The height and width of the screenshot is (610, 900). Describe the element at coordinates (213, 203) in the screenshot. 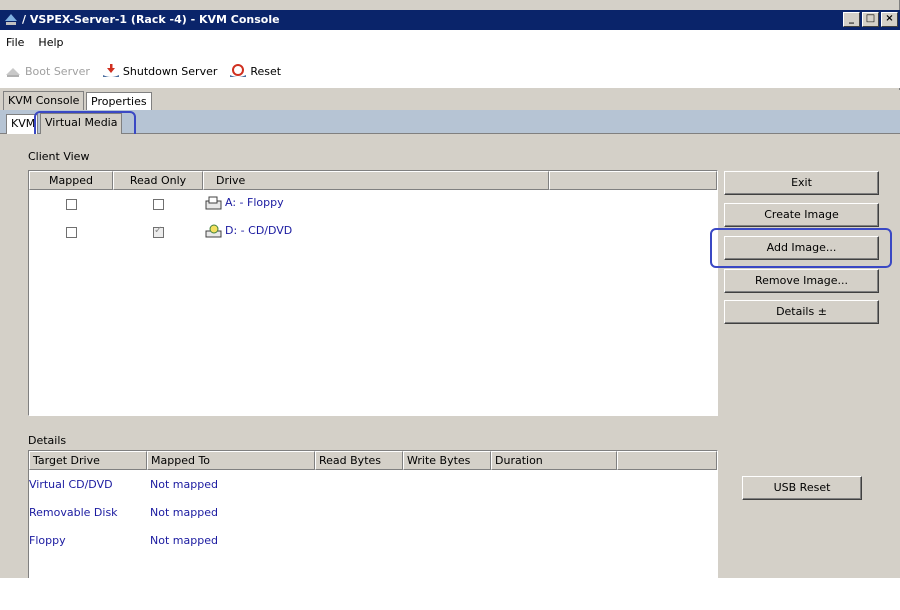

I see `floppy-drive-icon` at that location.